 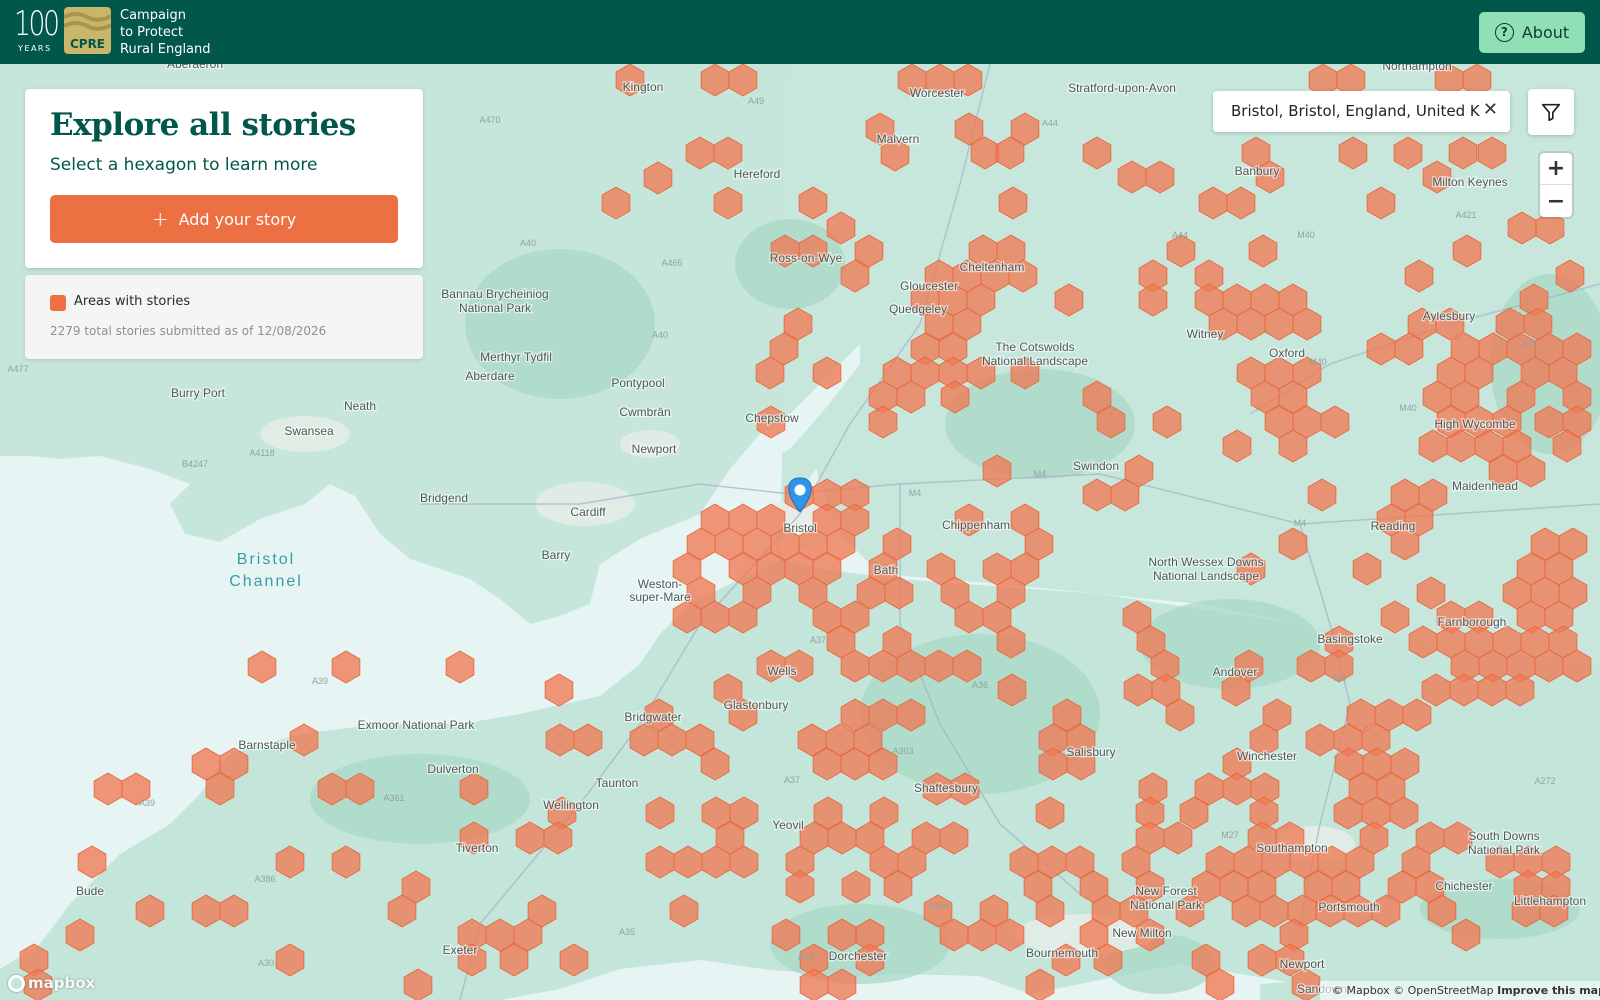 I want to click on place-label: Bridgwater, so click(x=652, y=717).